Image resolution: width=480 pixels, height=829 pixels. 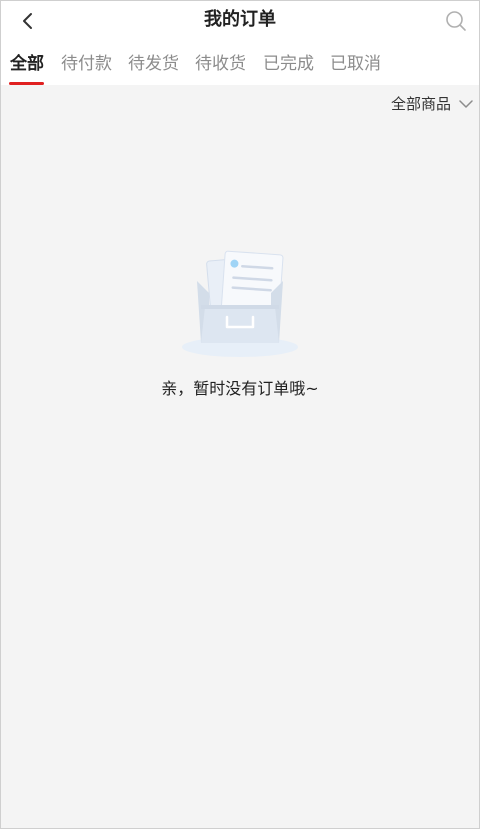 I want to click on tab-pending-receipt: 待收货, so click(x=220, y=64).